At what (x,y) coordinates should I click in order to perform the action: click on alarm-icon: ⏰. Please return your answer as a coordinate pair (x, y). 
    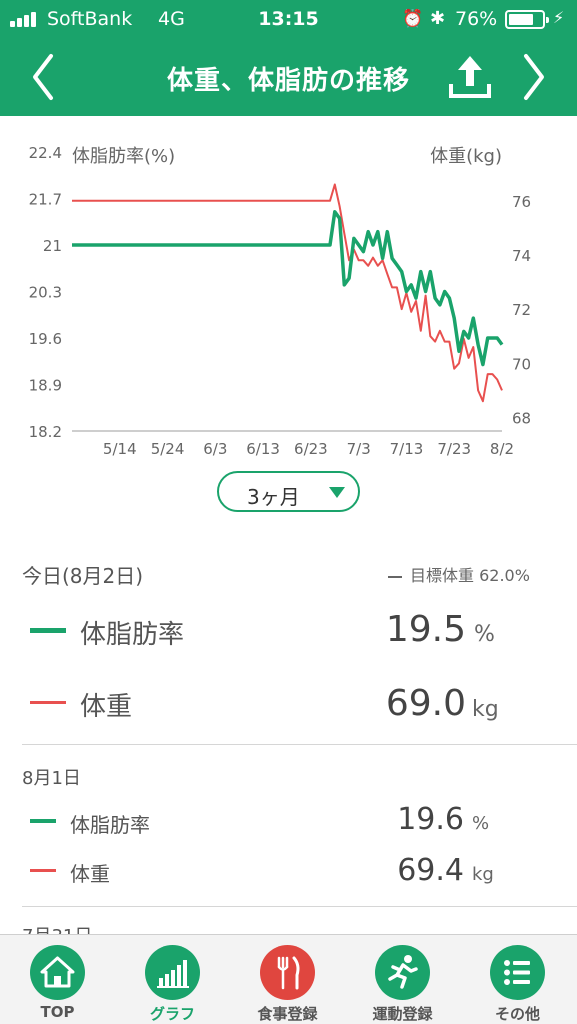
    Looking at the image, I should click on (413, 19).